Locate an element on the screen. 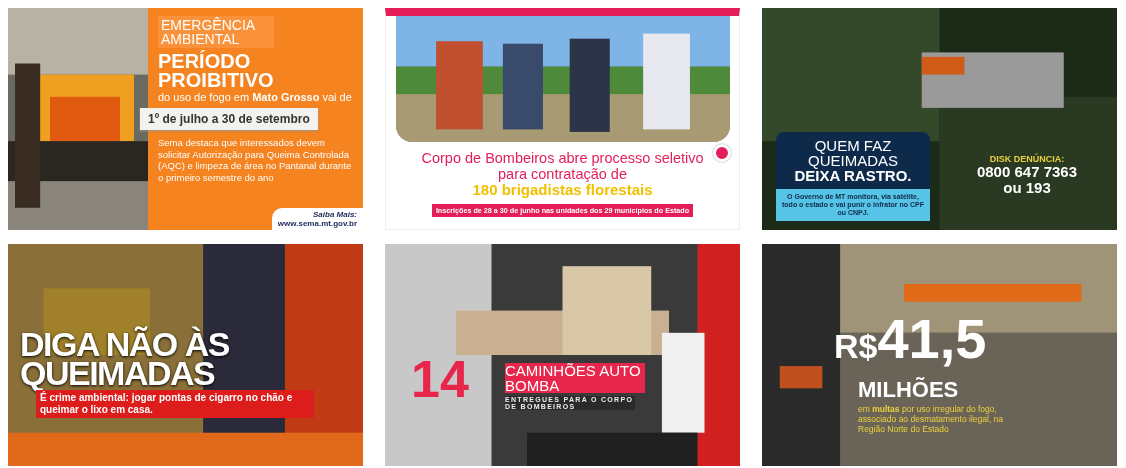 The width and height of the screenshot is (1126, 468). headline: Corpo de Bombeiros abre processo seletivo para contratação de is located at coordinates (562, 166).